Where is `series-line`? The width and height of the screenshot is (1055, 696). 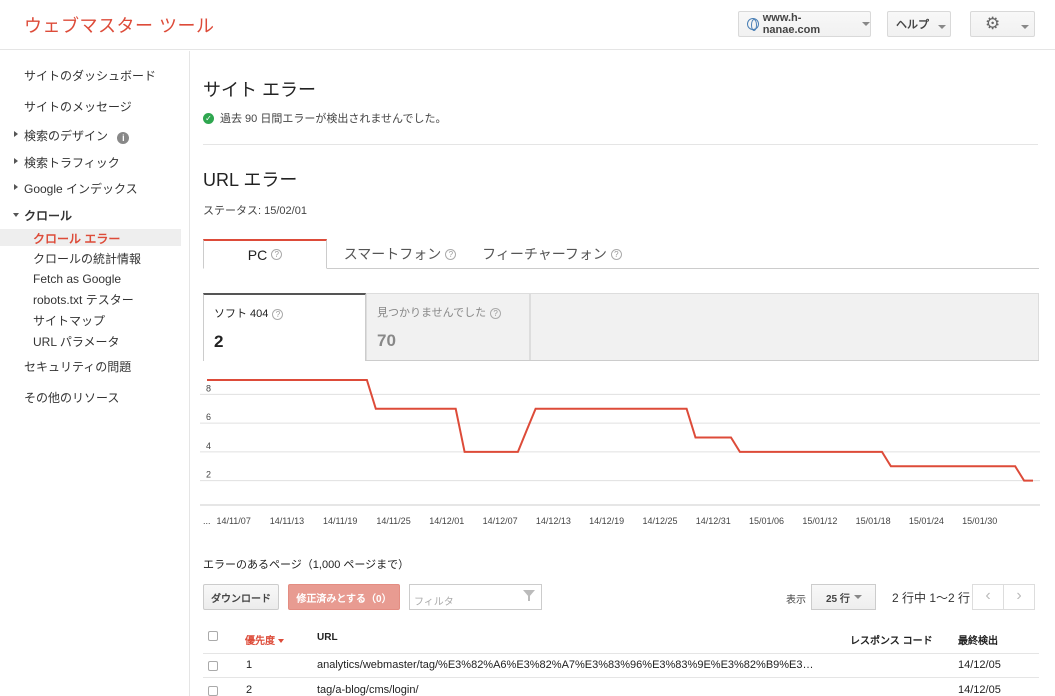
series-line is located at coordinates (620, 430).